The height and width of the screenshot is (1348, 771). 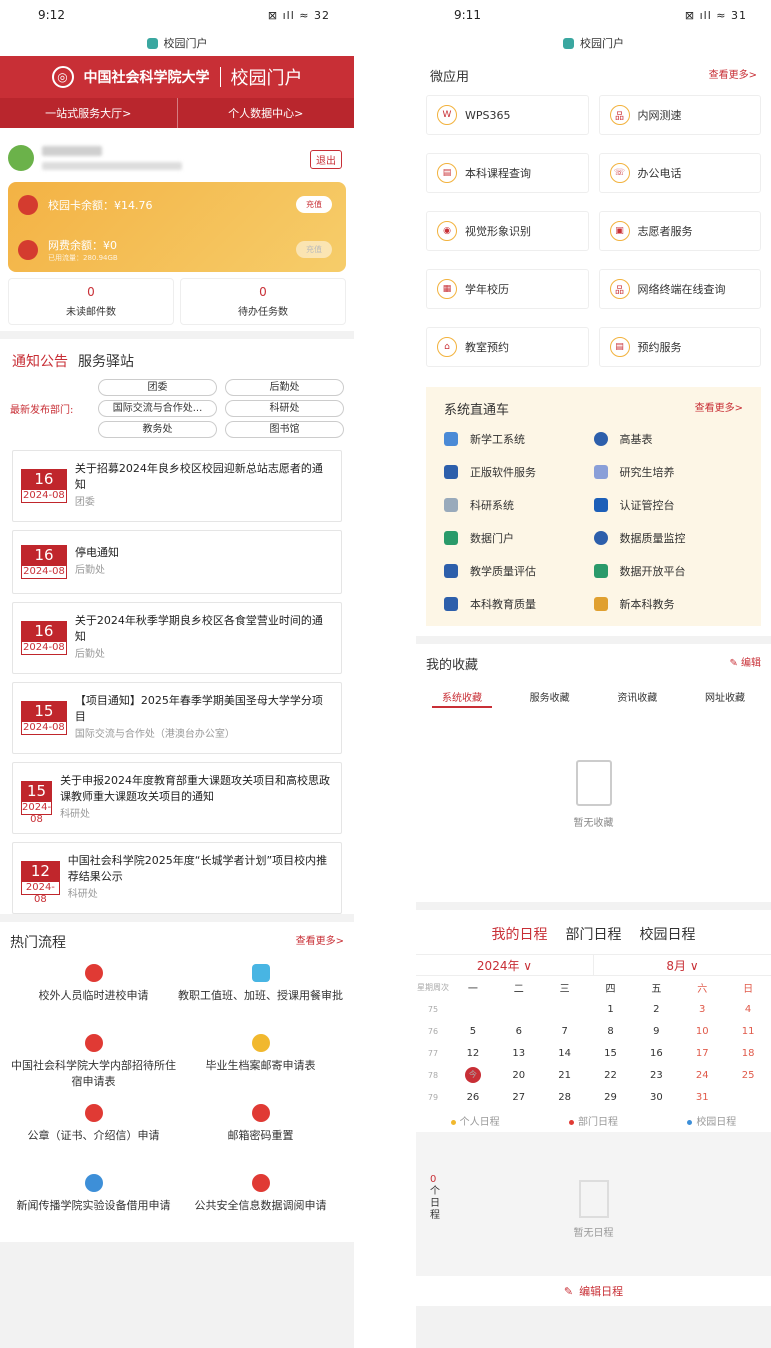 I want to click on task-count: 0, so click(x=263, y=292).